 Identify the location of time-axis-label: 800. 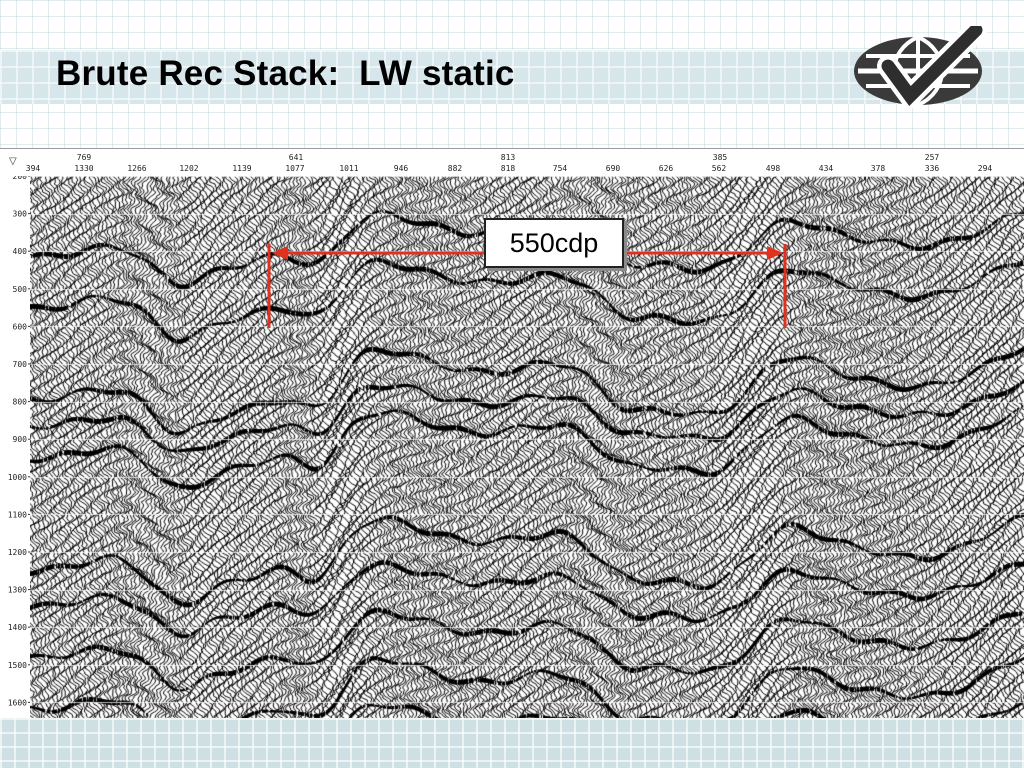
(20, 402).